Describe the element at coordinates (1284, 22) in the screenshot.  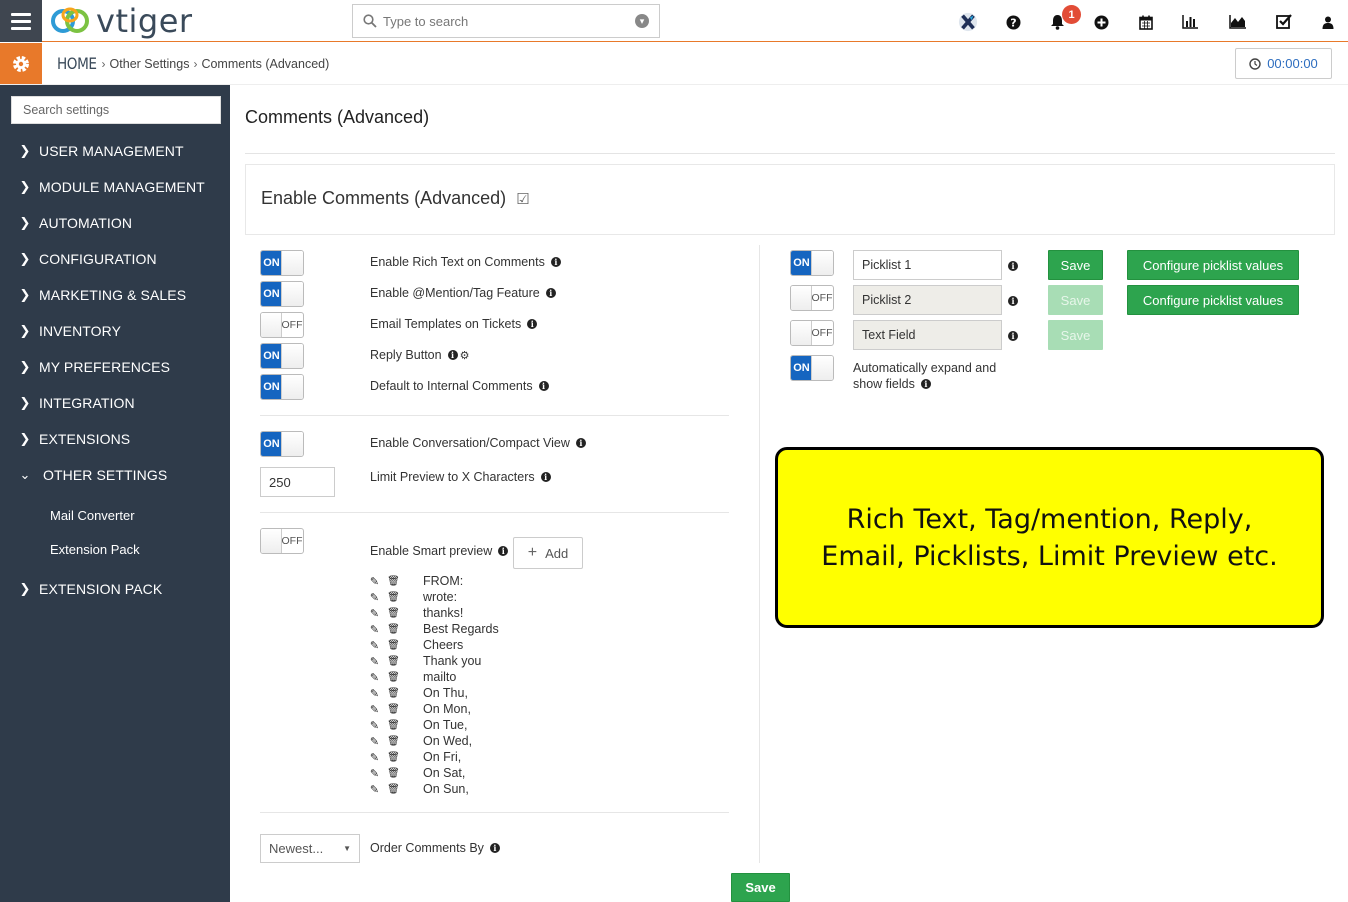
I see `task-check-icon` at that location.